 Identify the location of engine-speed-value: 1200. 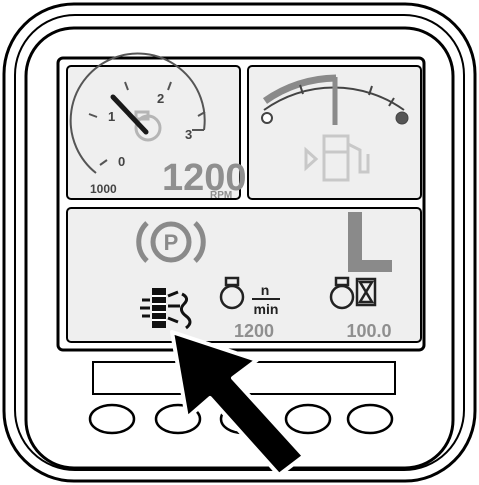
(254, 331).